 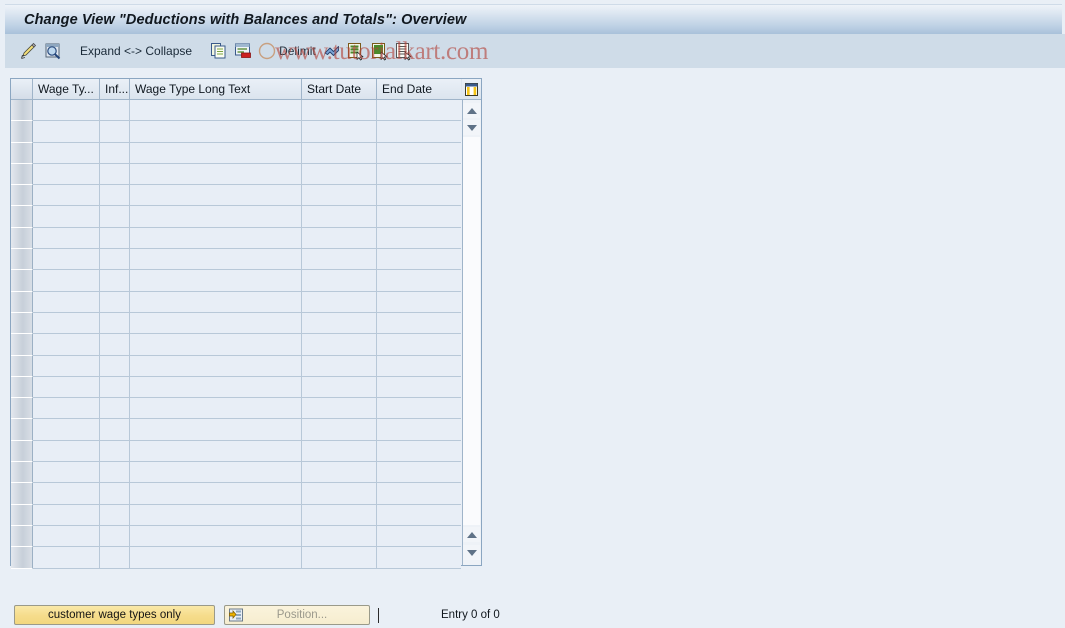 What do you see at coordinates (216, 89) in the screenshot?
I see `header-long-text: Wage Type Long Text` at bounding box center [216, 89].